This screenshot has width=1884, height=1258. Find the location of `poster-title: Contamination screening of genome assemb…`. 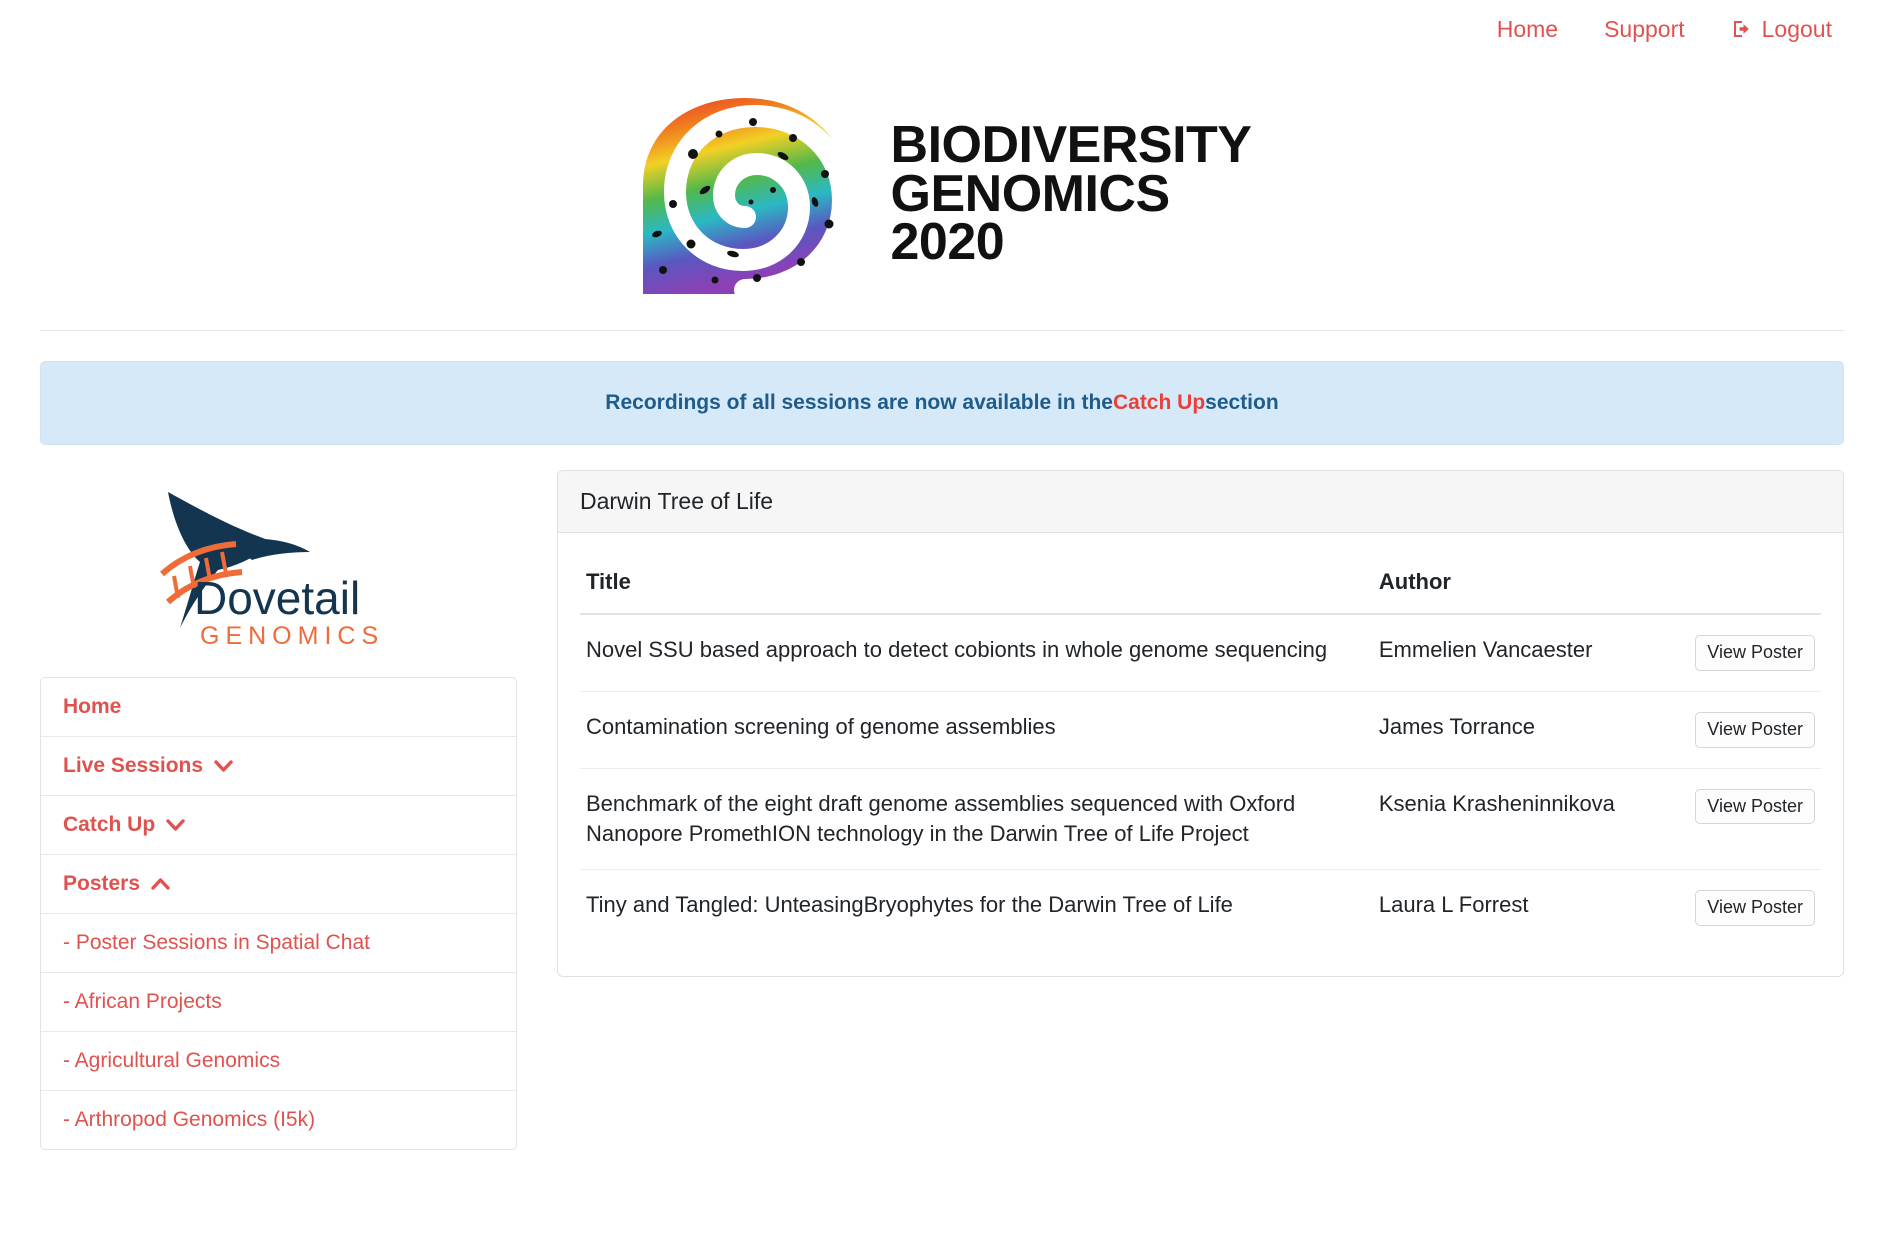

poster-title: Contamination screening of genome assemb… is located at coordinates (976, 729).